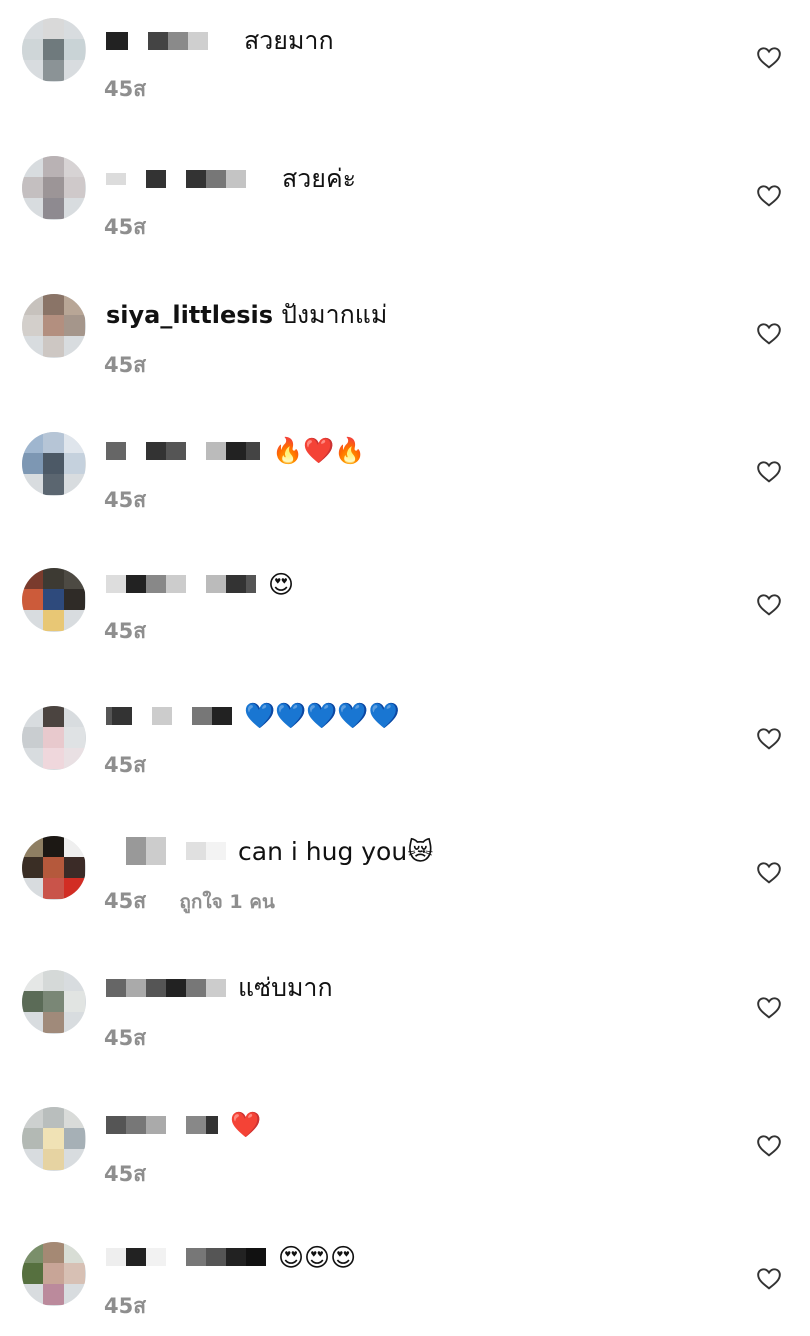 Image resolution: width=810 pixels, height=1336 pixels. I want to click on comment-text: แซ่บมาก, so click(285, 987).